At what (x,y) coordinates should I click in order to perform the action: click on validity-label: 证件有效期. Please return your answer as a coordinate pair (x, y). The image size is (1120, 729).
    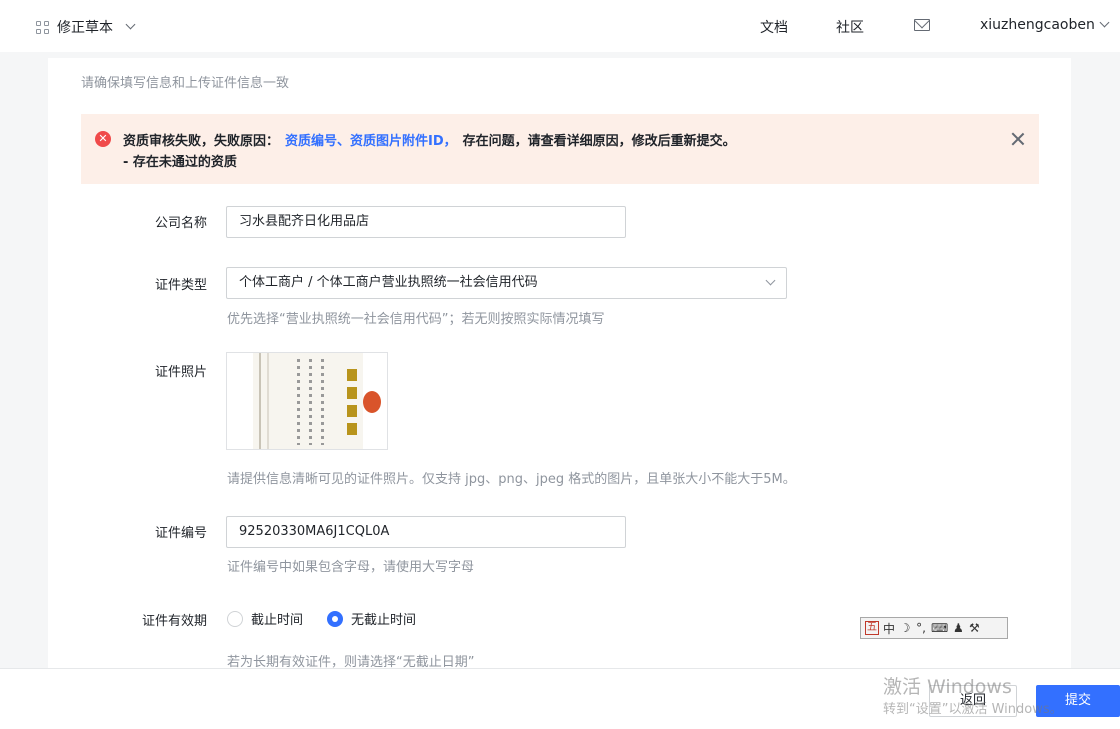
    Looking at the image, I should click on (174, 621).